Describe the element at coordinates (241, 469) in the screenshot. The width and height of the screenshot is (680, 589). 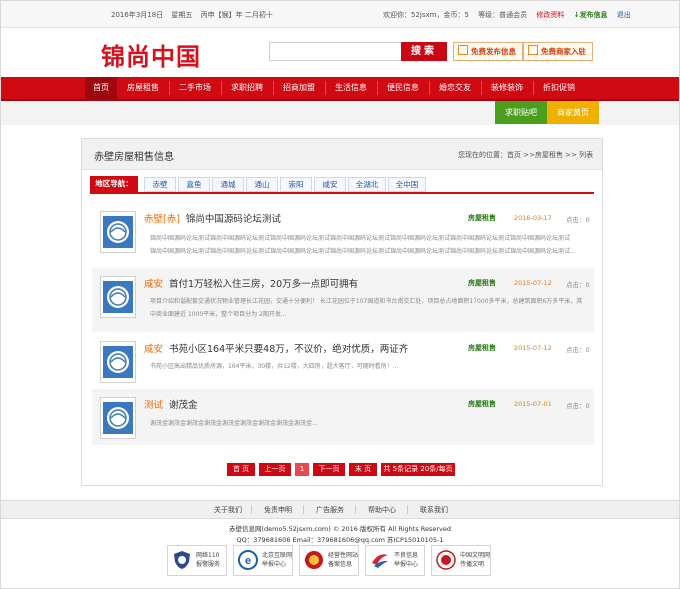
I see `first-page-button: 首 页` at that location.